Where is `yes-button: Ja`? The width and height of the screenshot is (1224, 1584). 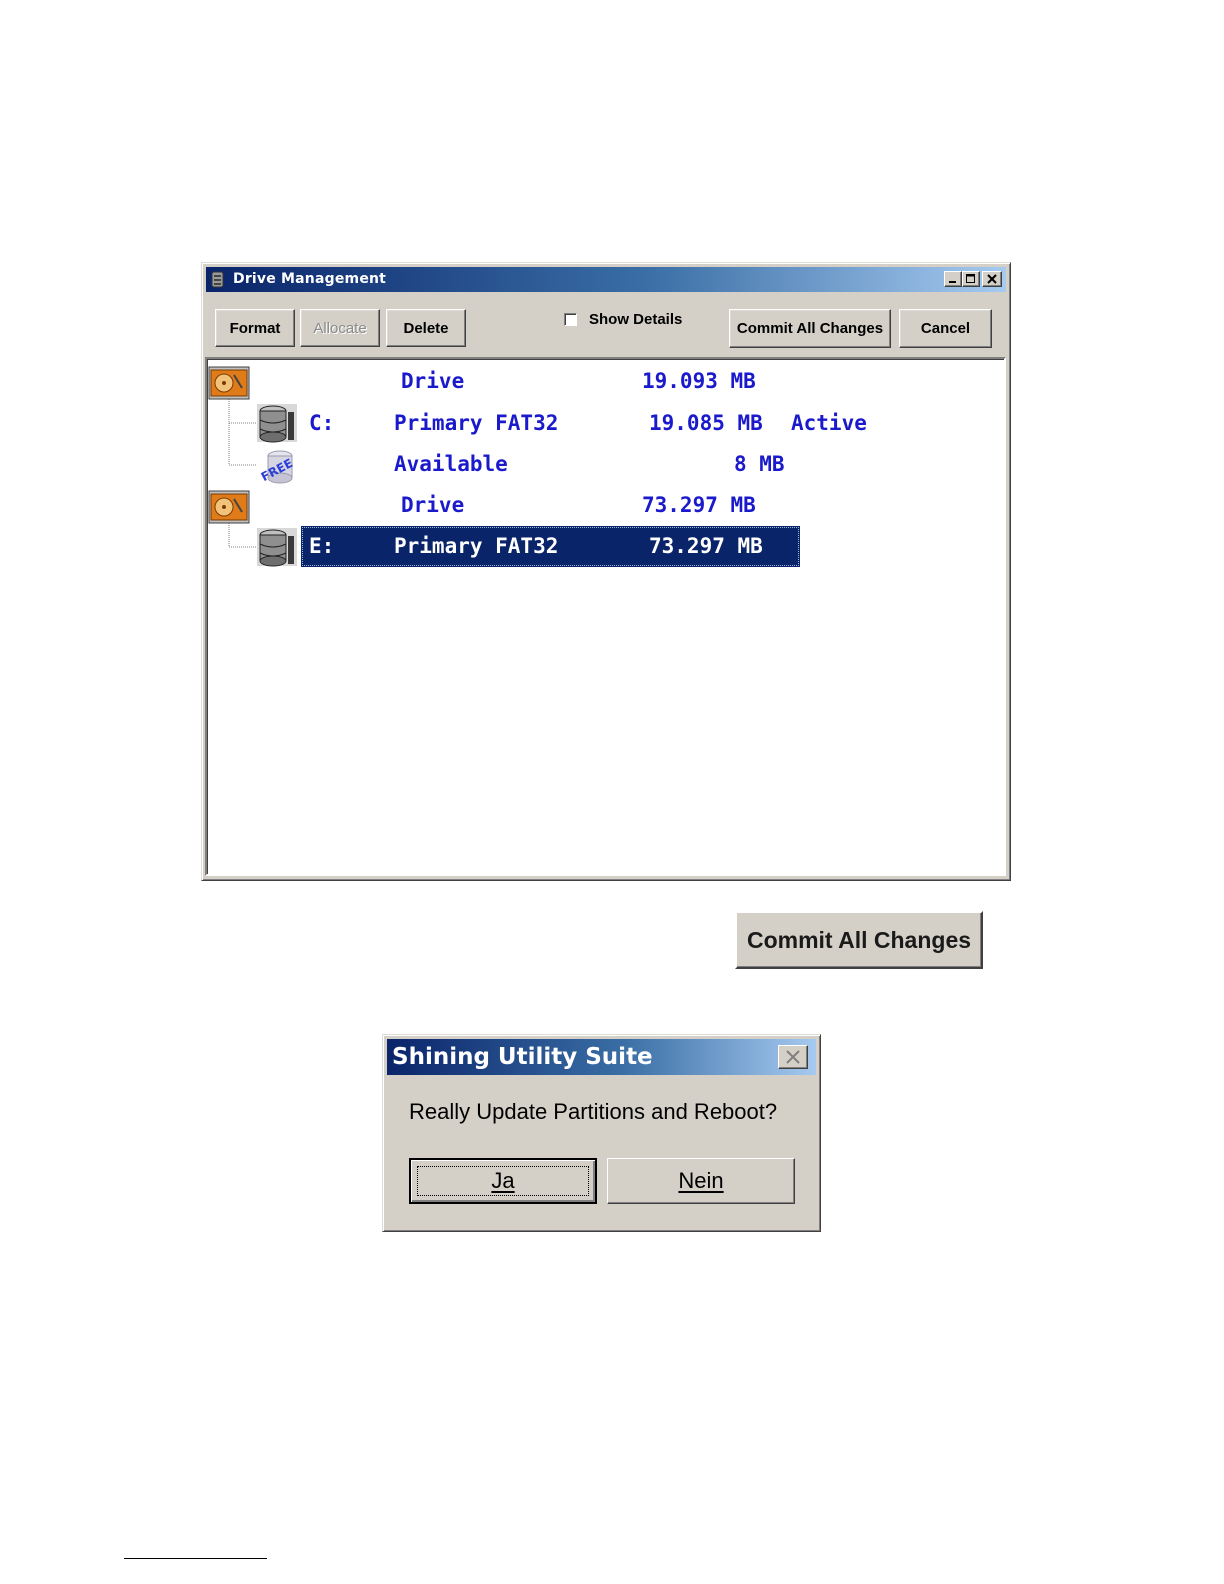
yes-button: Ja is located at coordinates (503, 1181).